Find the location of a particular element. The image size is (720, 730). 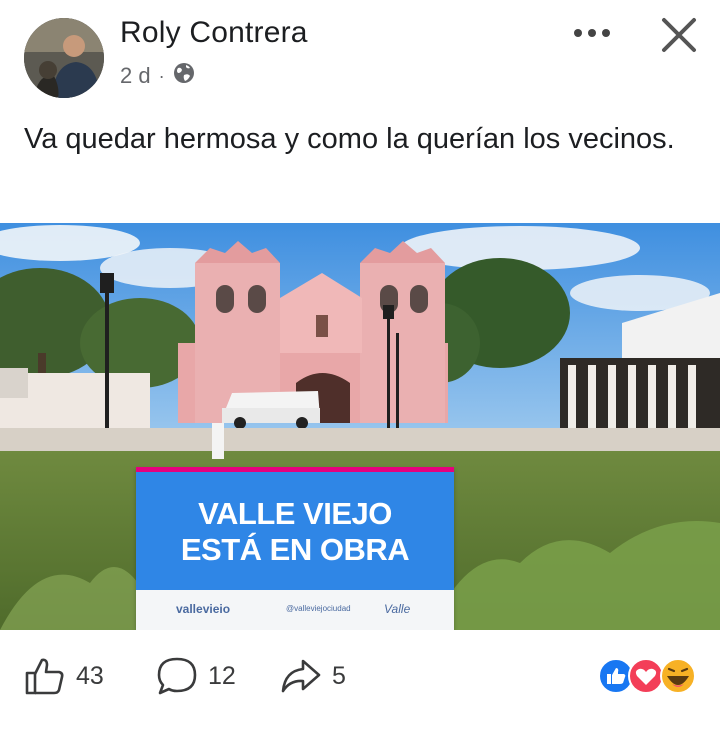

sign-footer: vallevieio @valleviejociudad Valle is located at coordinates (295, 610).